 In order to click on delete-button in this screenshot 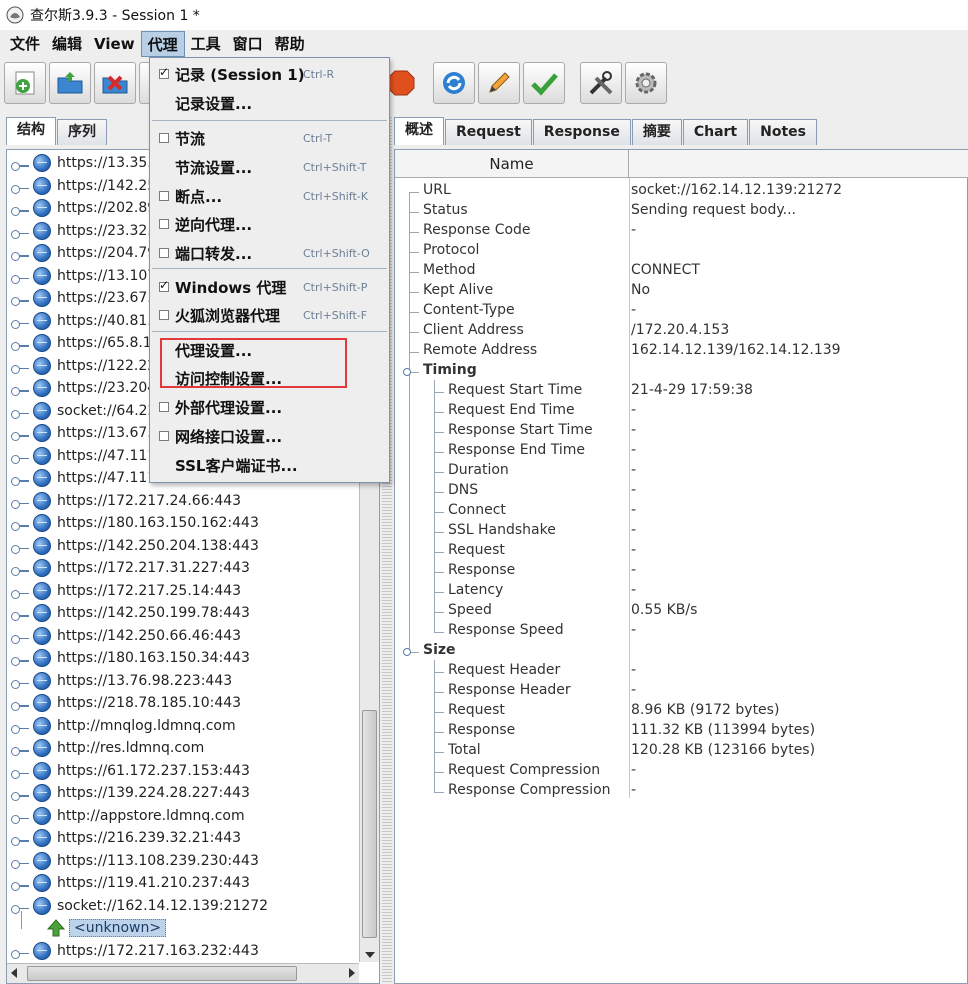, I will do `click(115, 83)`.